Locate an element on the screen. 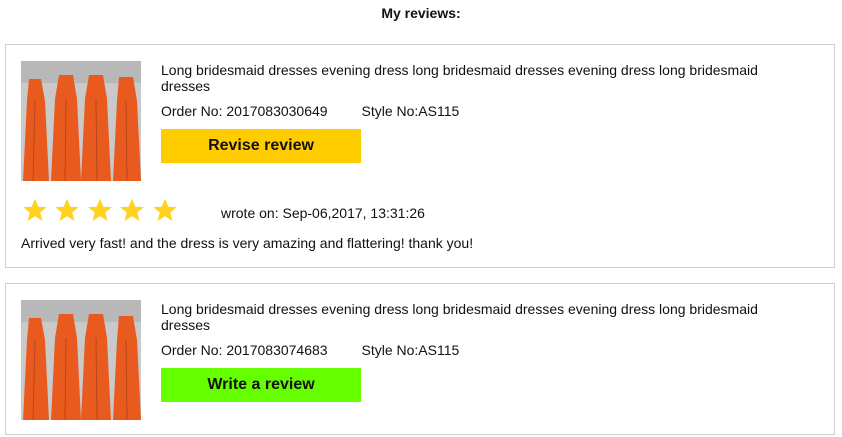  revise-review-button: Revise review is located at coordinates (261, 146).